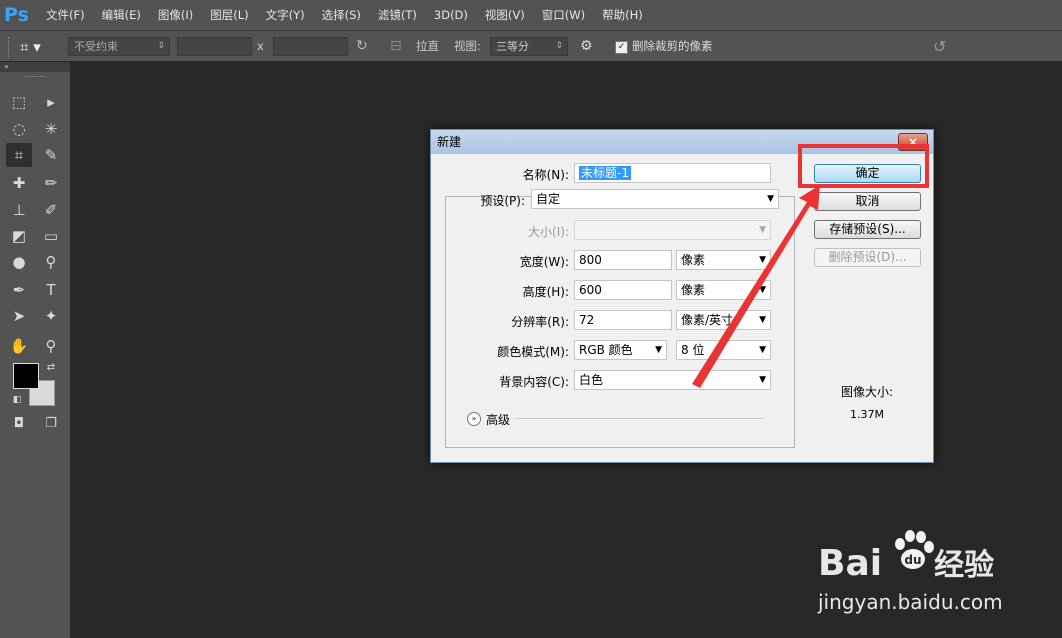 This screenshot has height=638, width=1062. Describe the element at coordinates (850, 563) in the screenshot. I see `watermark-brand-text: Bai` at that location.